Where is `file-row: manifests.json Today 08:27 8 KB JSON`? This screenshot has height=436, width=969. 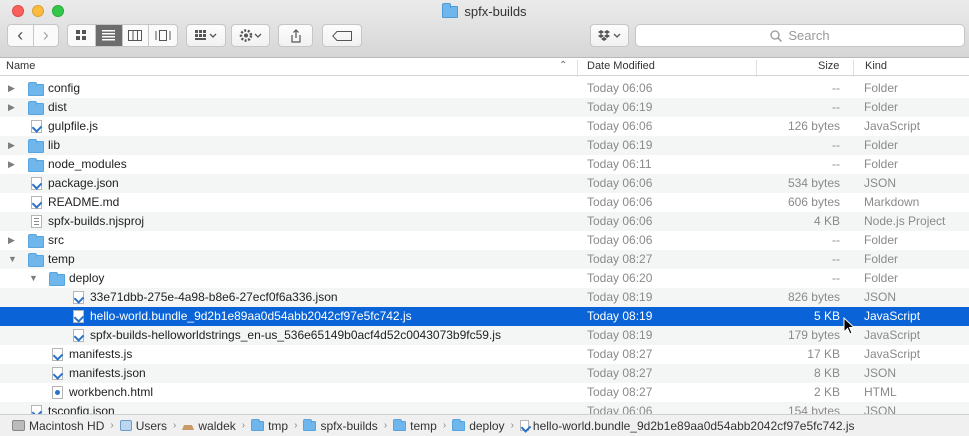
file-row: manifests.json Today 08:27 8 KB JSON is located at coordinates (484, 373).